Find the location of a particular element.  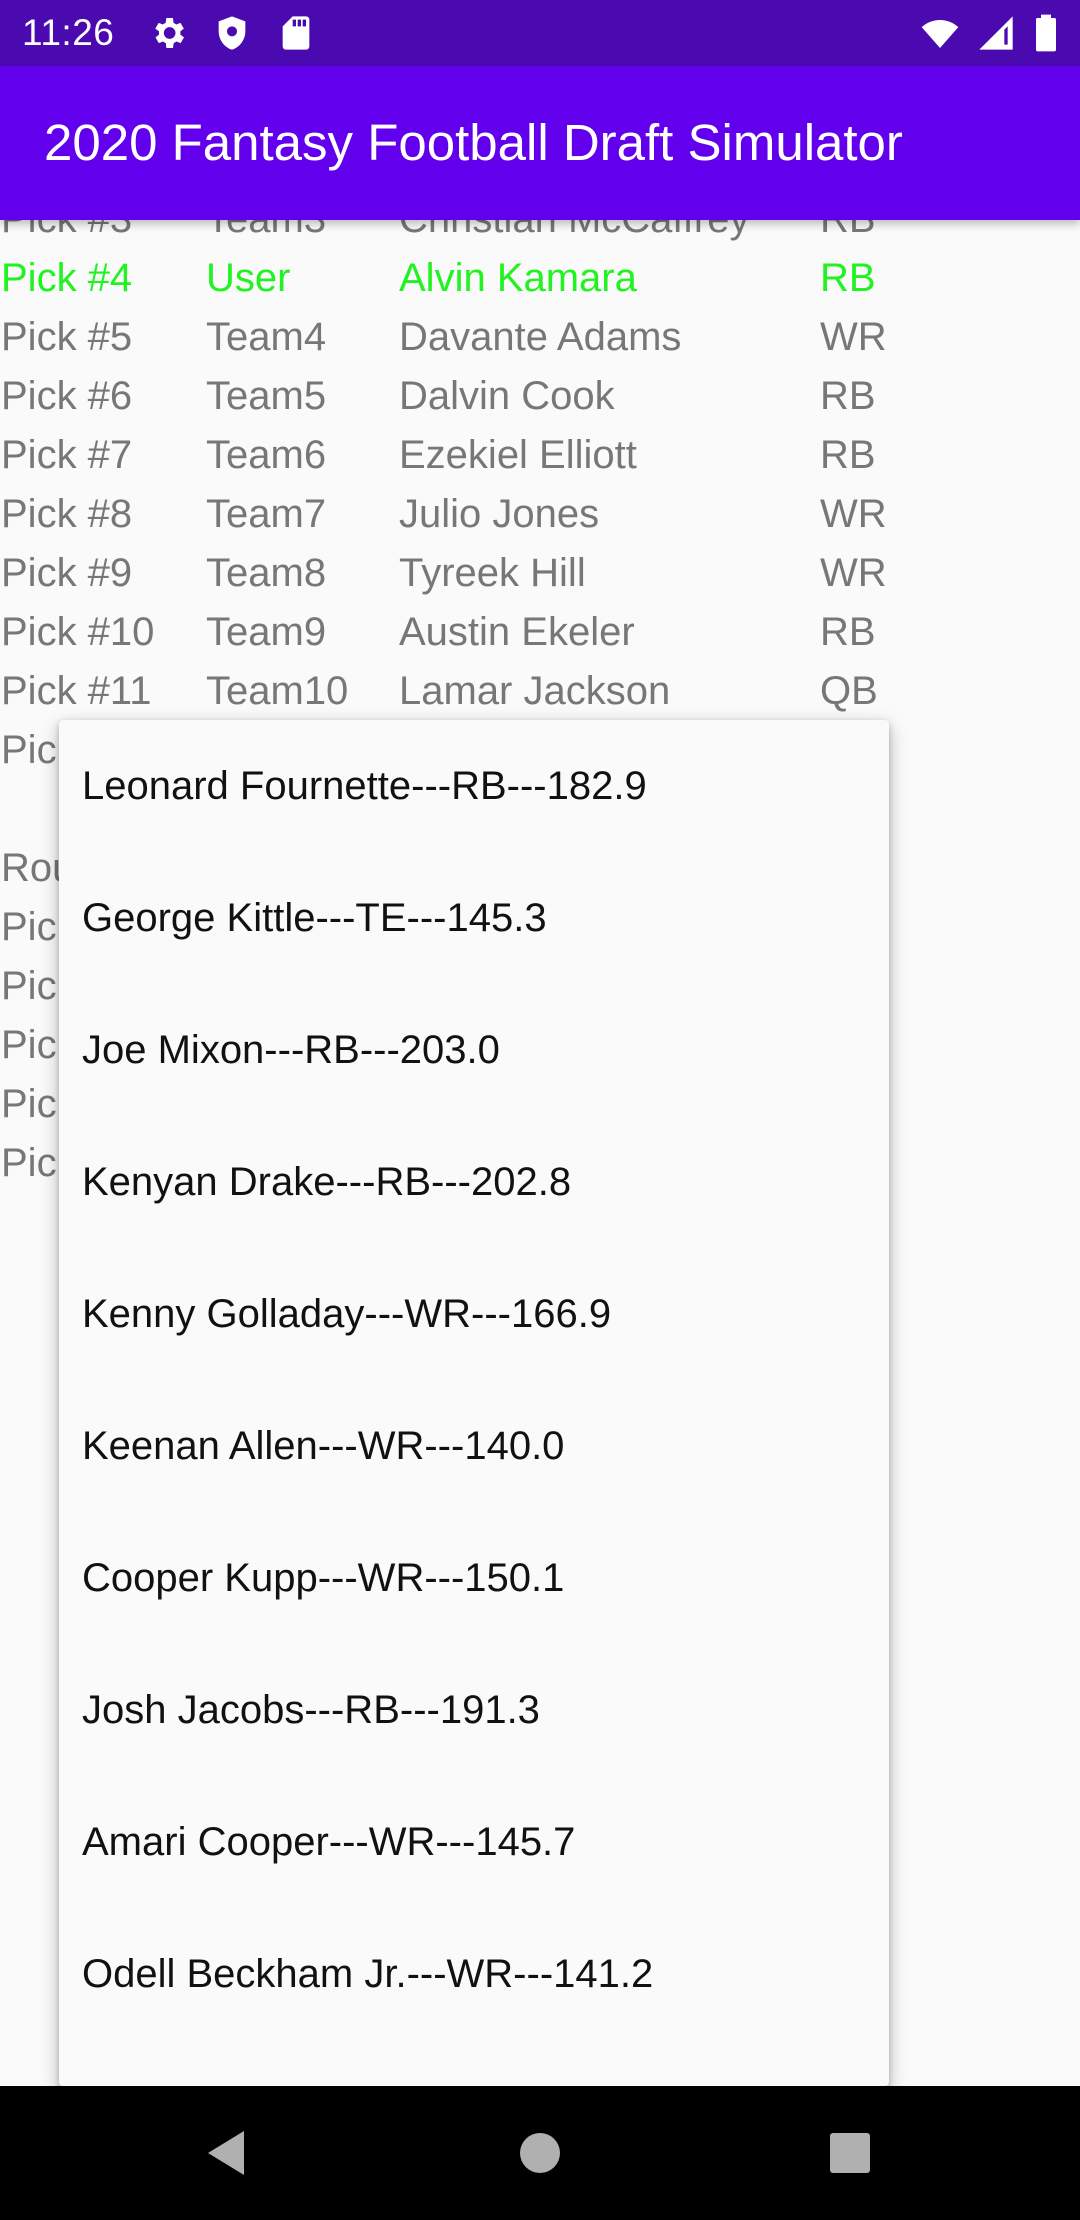

dropdown-option: Leonard Fournette---RB---182.9 is located at coordinates (474, 786).